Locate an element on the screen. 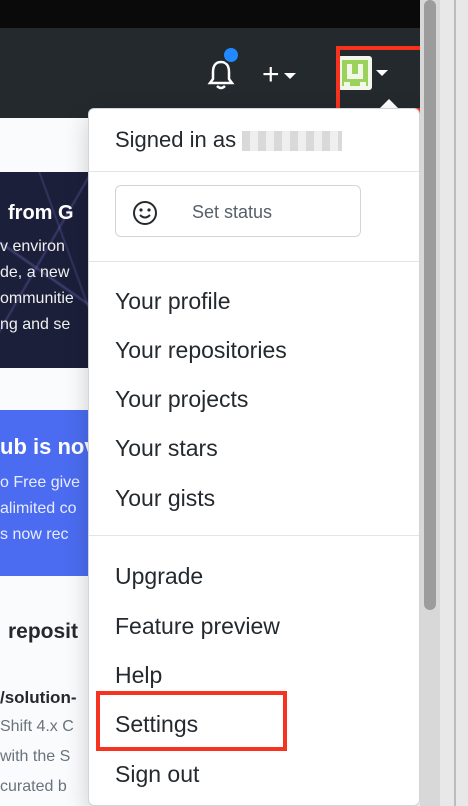 The height and width of the screenshot is (806, 468). menu-item-your-repositories: Your repositories is located at coordinates (201, 350).